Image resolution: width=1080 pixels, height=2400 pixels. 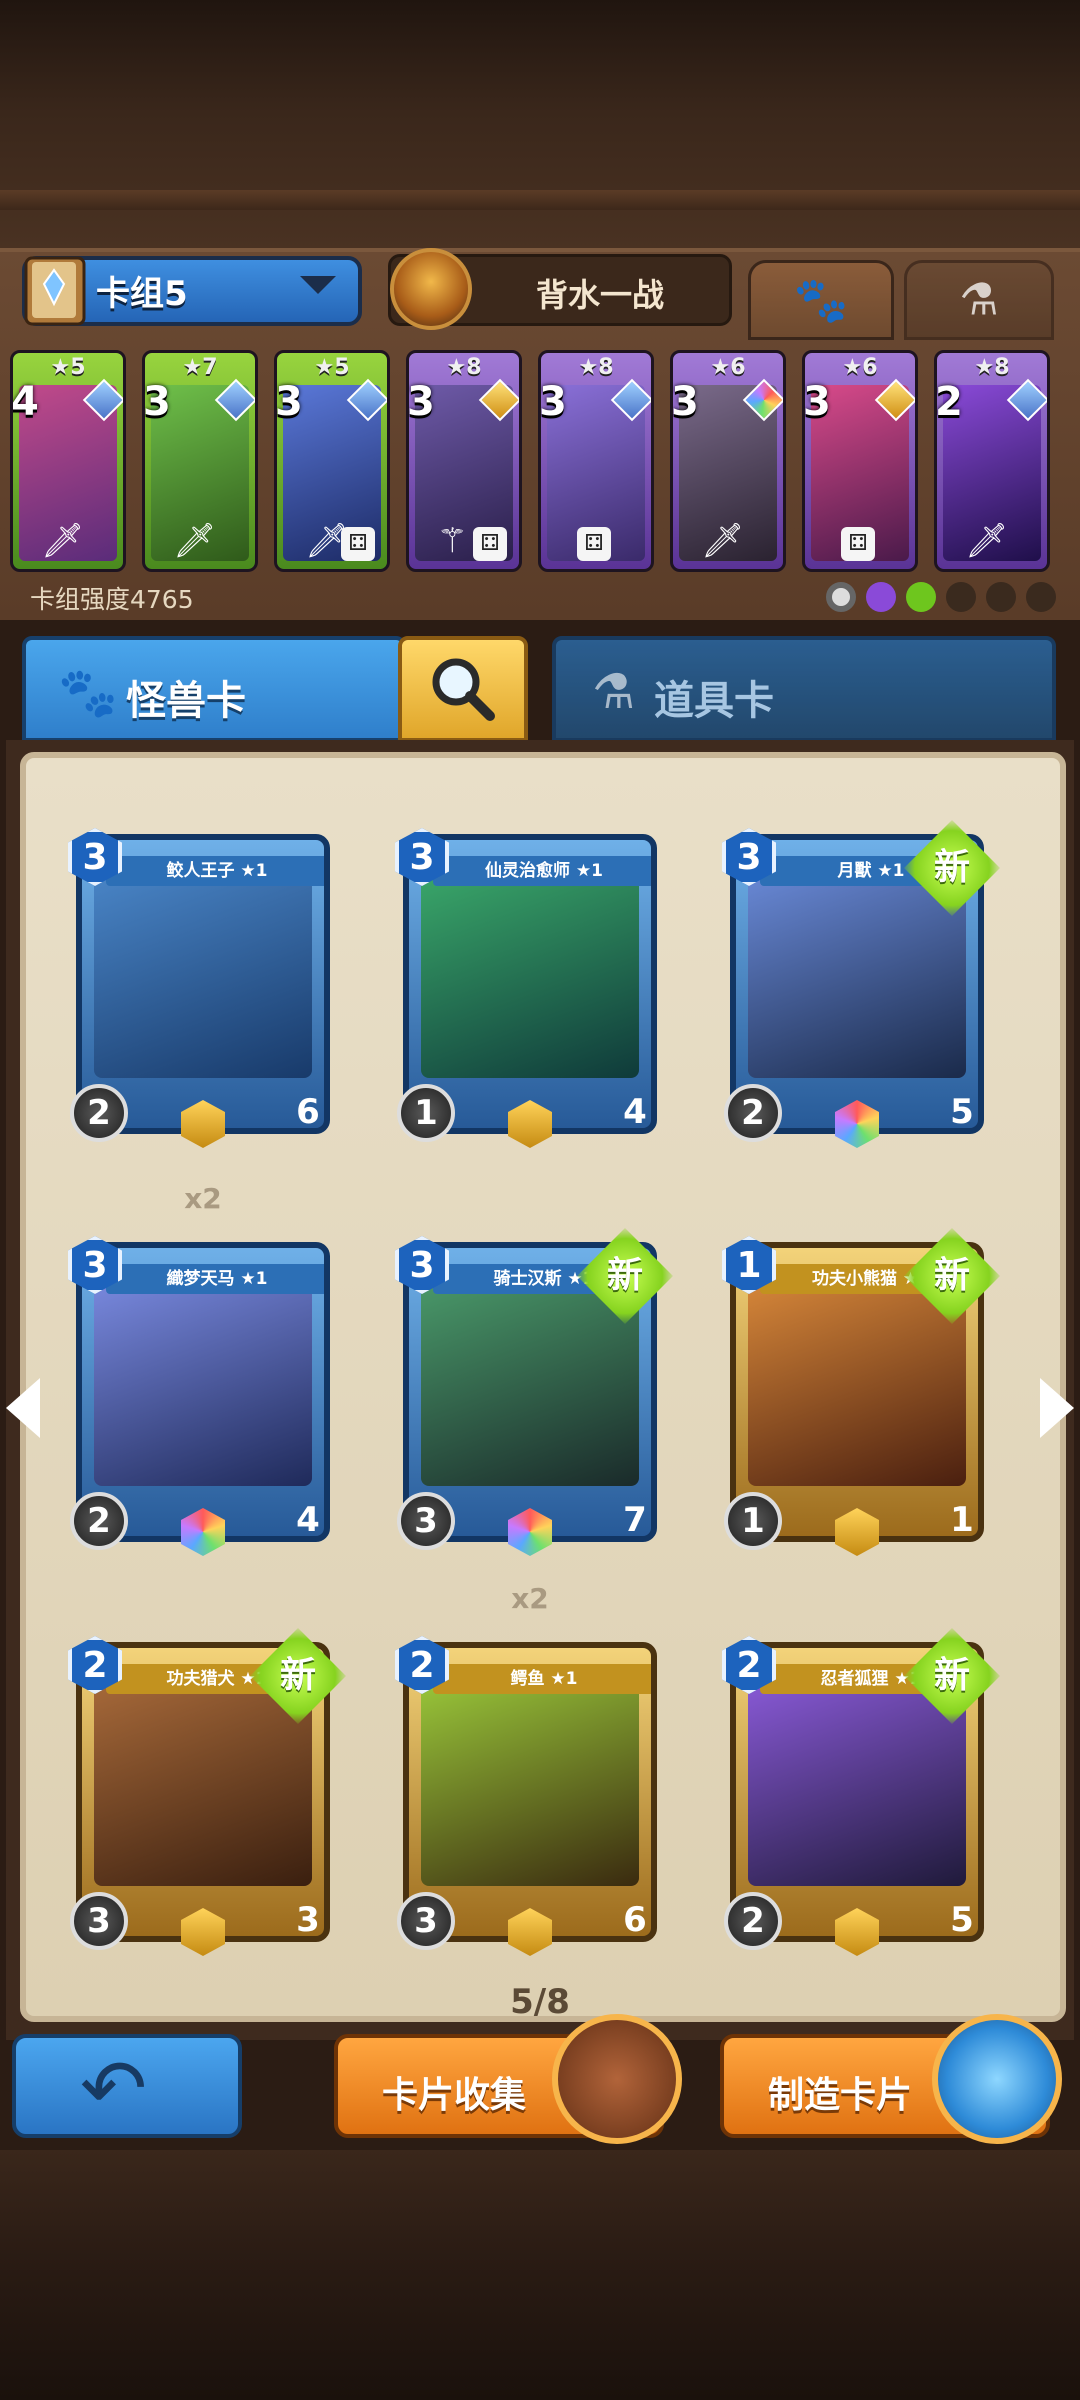 I want to click on card-stars: ★7, so click(x=200, y=367).